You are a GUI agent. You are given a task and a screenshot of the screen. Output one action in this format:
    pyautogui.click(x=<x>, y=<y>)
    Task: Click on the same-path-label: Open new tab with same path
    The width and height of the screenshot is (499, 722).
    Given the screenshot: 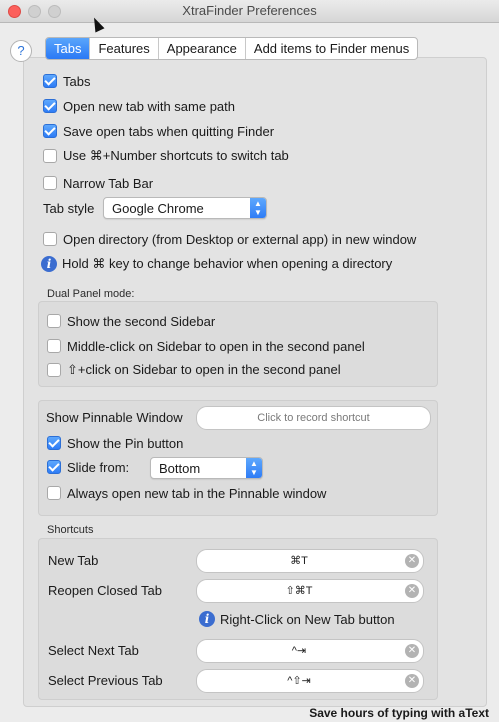 What is the action you would take?
    pyautogui.click(x=149, y=106)
    